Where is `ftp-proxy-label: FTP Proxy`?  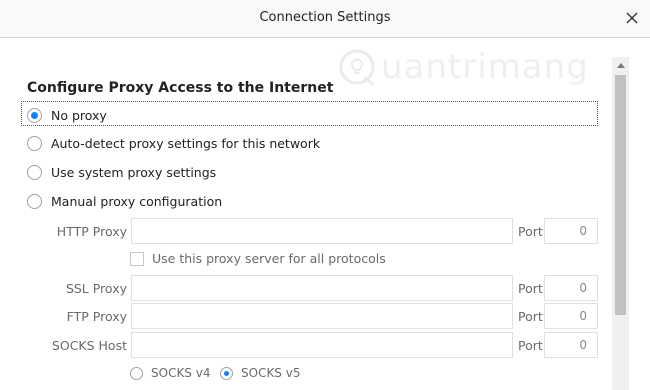
ftp-proxy-label: FTP Proxy is located at coordinates (96, 316).